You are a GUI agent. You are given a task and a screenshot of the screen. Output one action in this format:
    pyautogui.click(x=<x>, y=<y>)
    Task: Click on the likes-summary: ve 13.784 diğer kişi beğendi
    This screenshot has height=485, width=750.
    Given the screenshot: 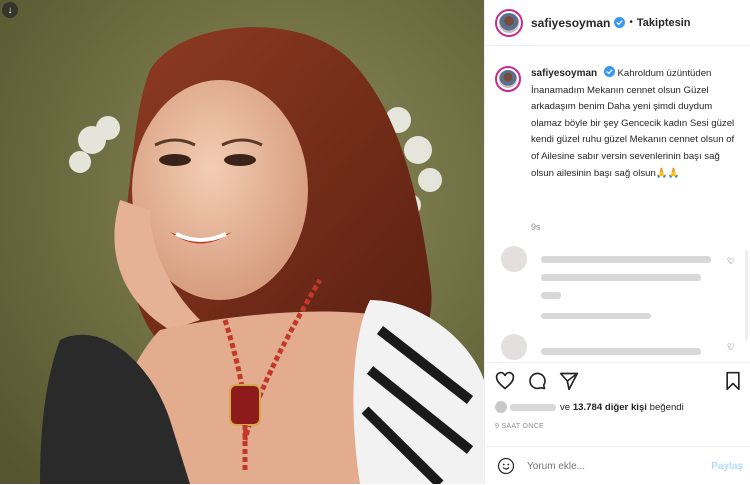 What is the action you would take?
    pyautogui.click(x=589, y=407)
    